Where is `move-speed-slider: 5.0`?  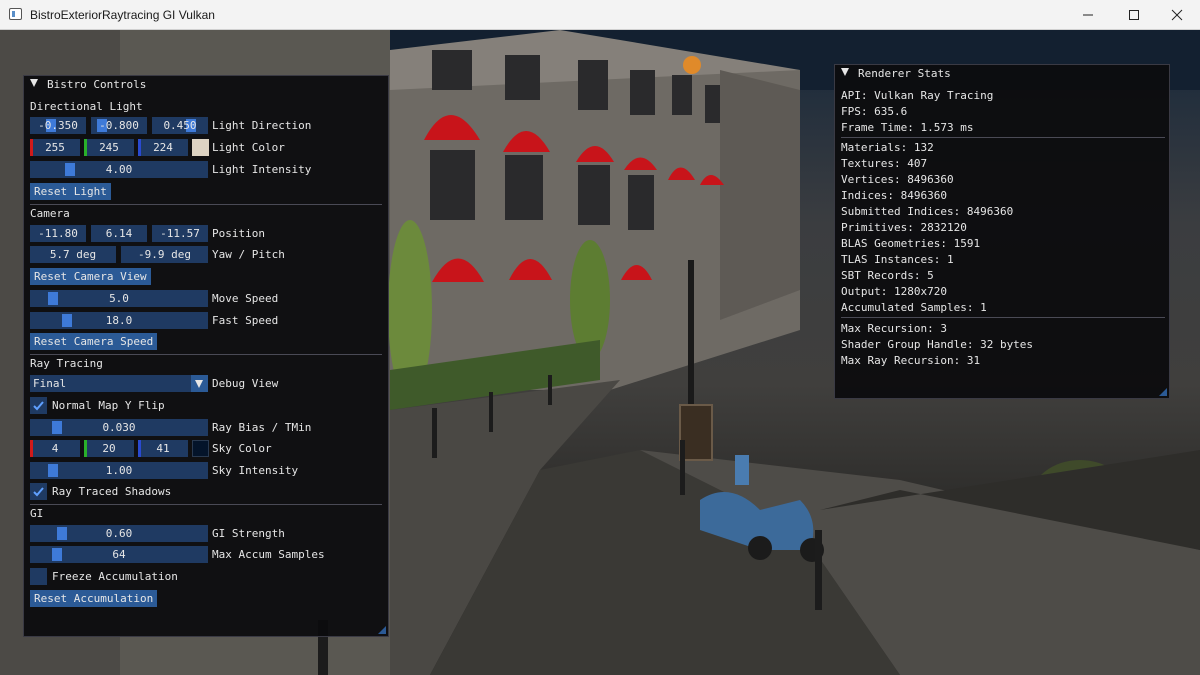
move-speed-slider: 5.0 is located at coordinates (119, 298).